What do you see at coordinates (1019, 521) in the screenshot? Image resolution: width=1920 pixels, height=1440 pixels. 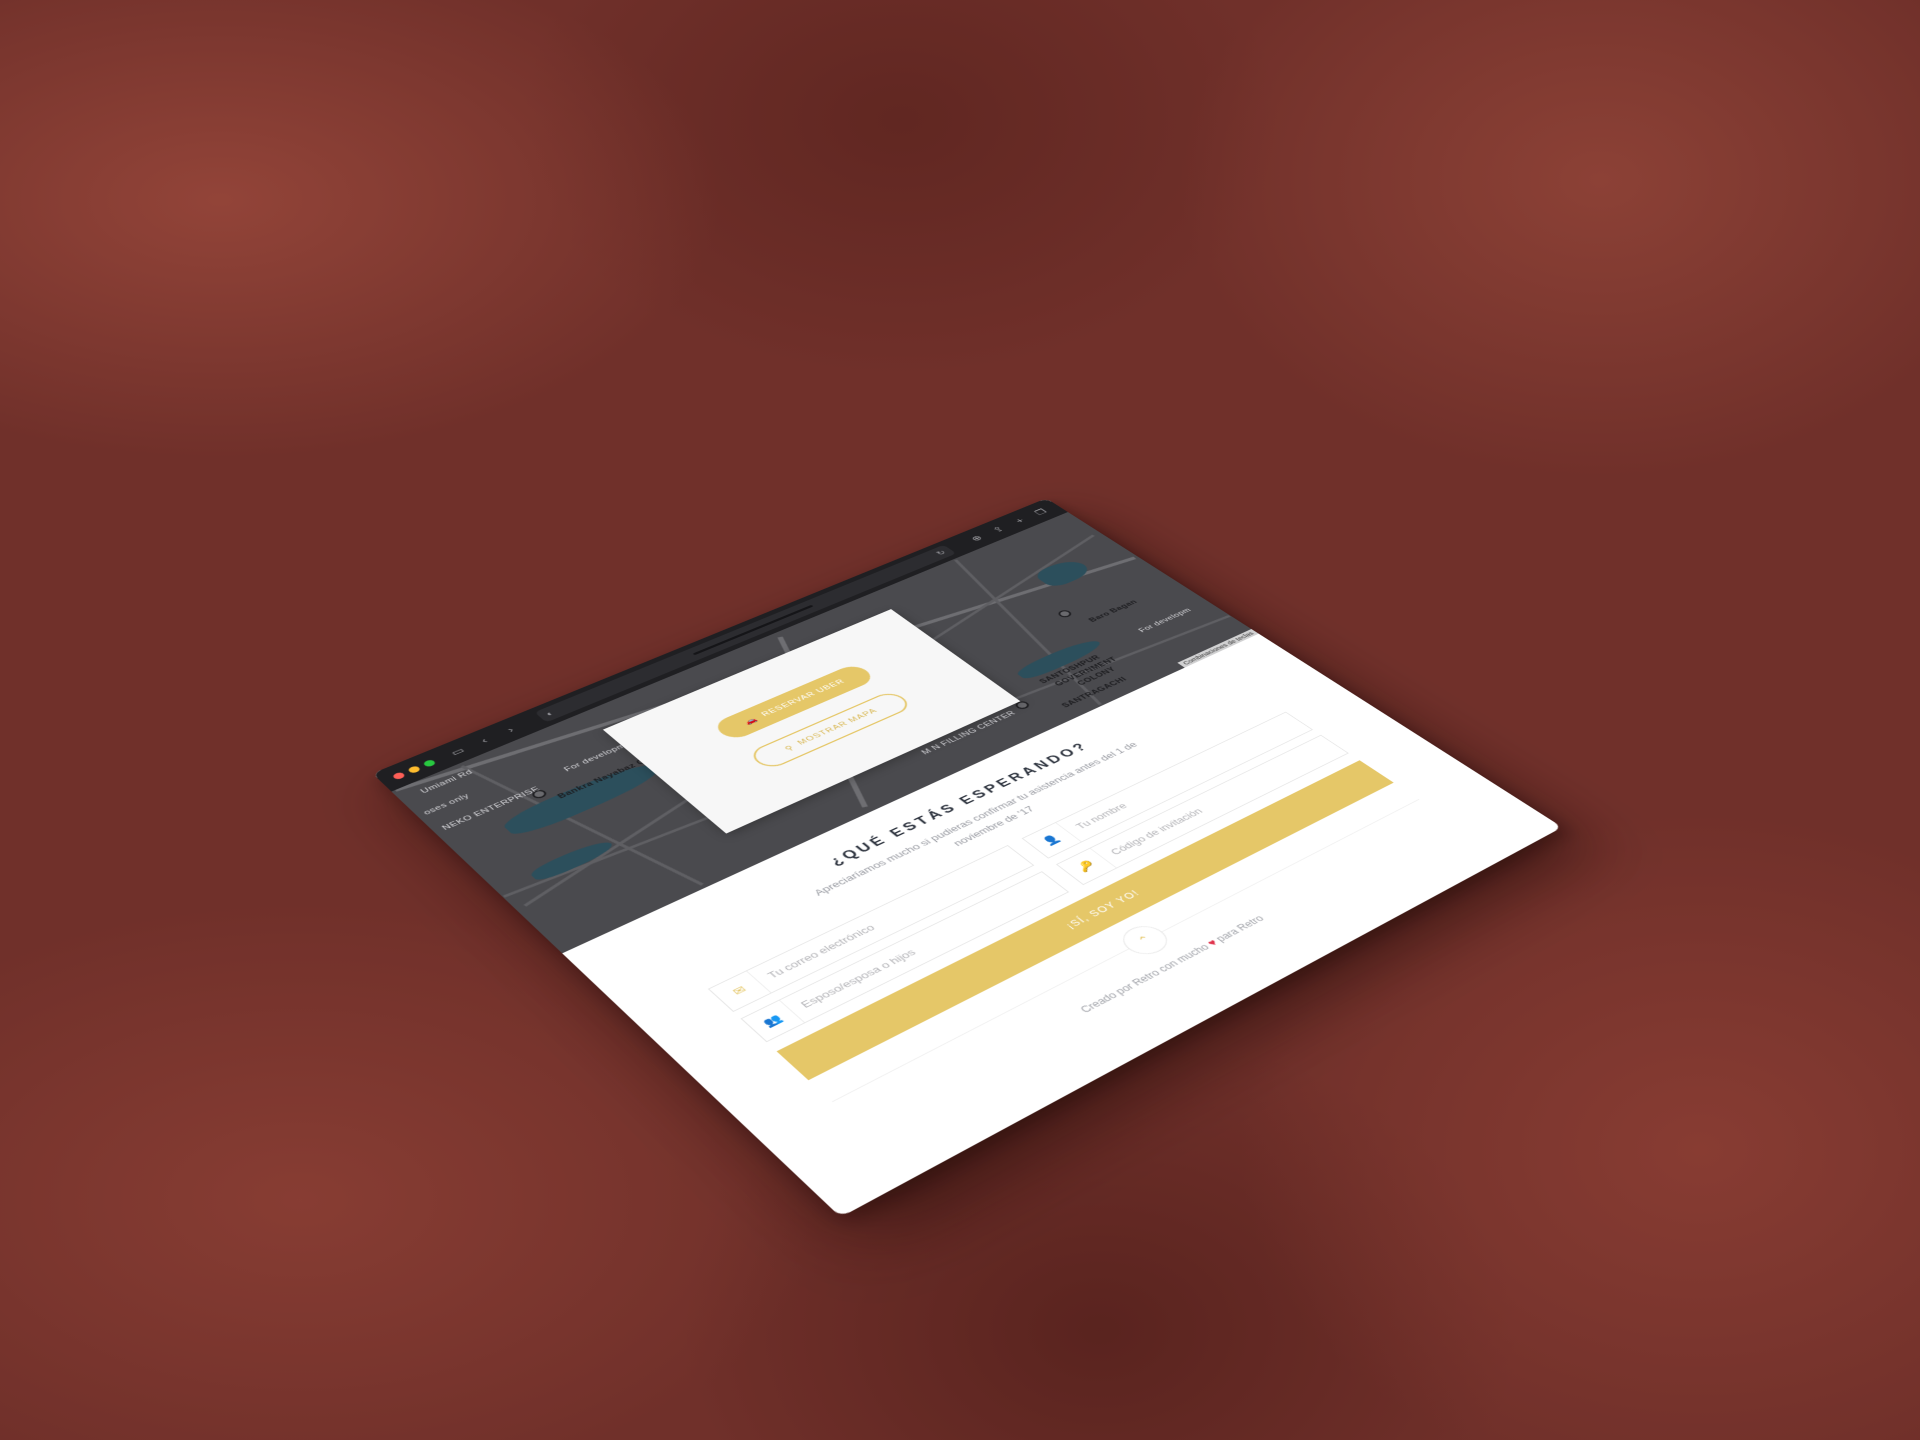 I see `plus-icon: +` at bounding box center [1019, 521].